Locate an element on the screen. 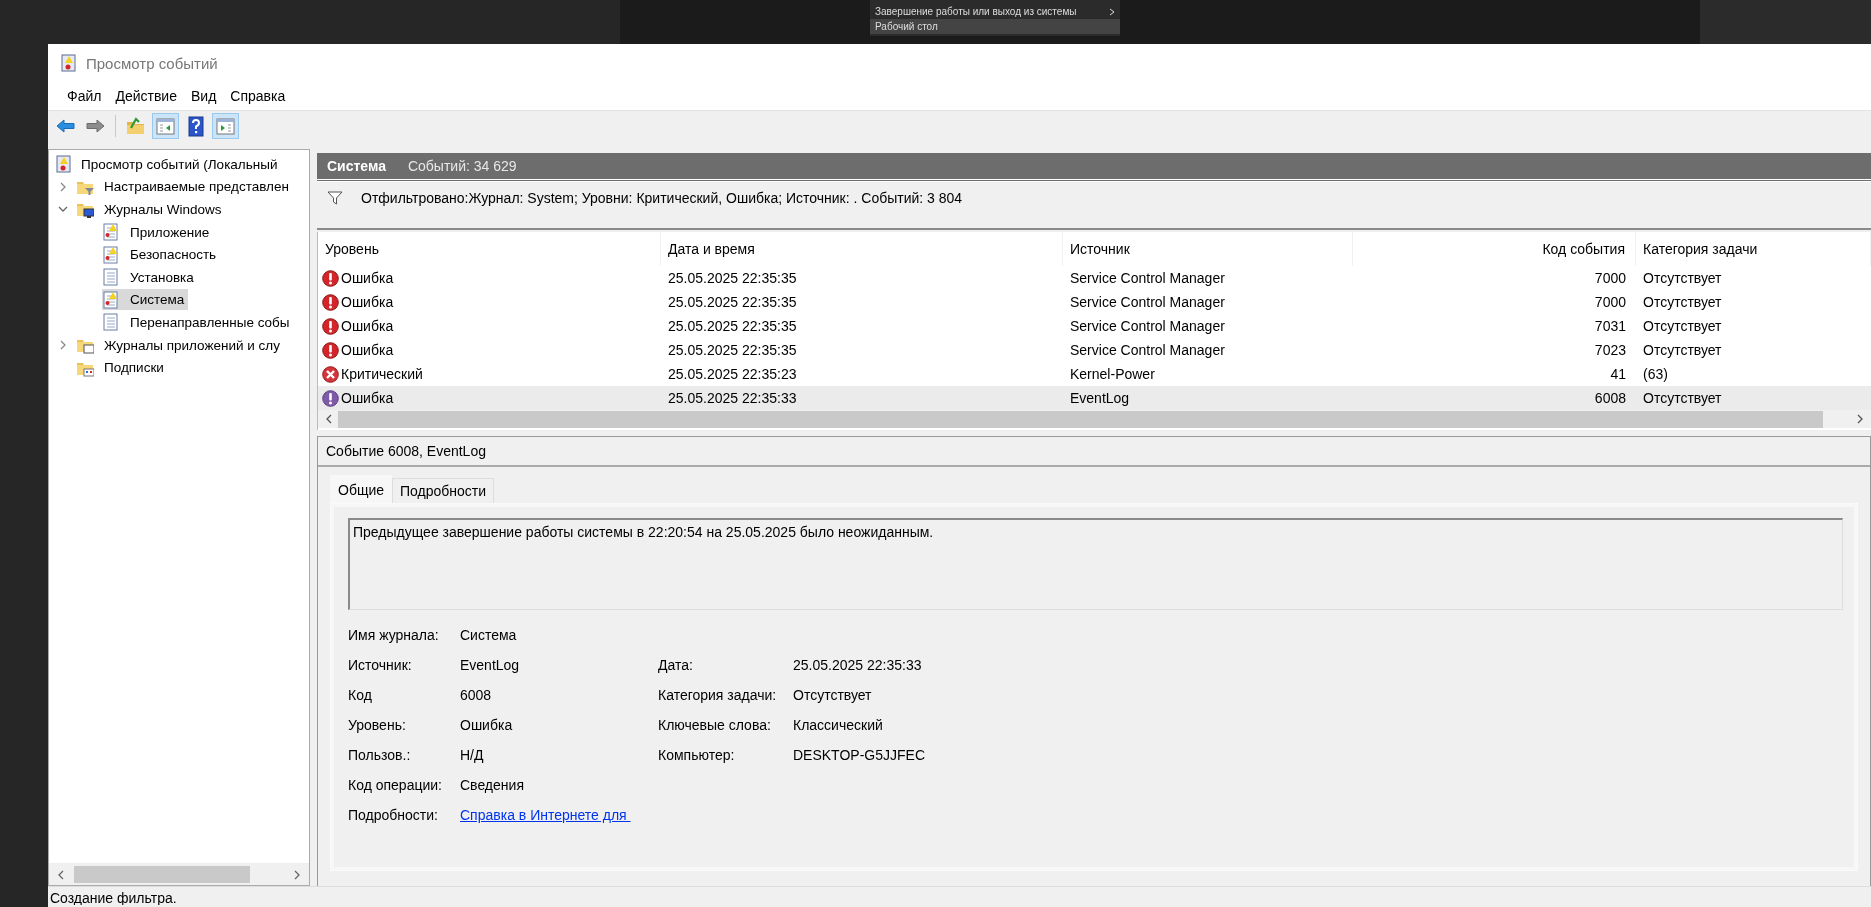 The image size is (1871, 907). field-label: Код операции: is located at coordinates (395, 785).